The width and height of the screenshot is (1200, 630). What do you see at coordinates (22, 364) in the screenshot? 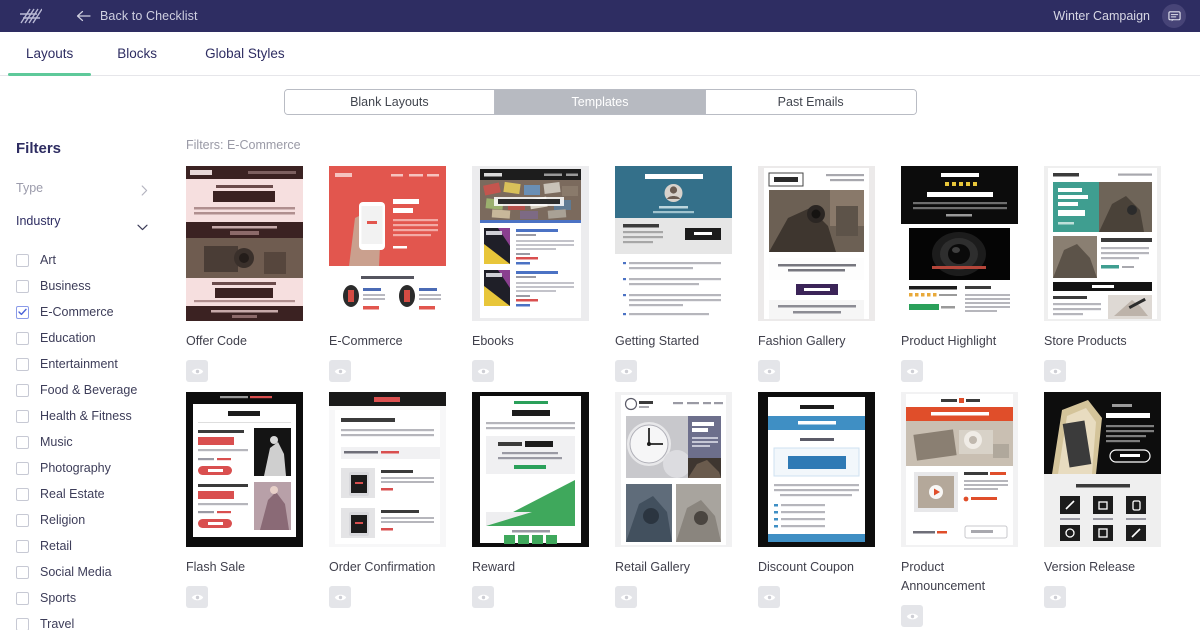
I see `checkbox-entertainment` at bounding box center [22, 364].